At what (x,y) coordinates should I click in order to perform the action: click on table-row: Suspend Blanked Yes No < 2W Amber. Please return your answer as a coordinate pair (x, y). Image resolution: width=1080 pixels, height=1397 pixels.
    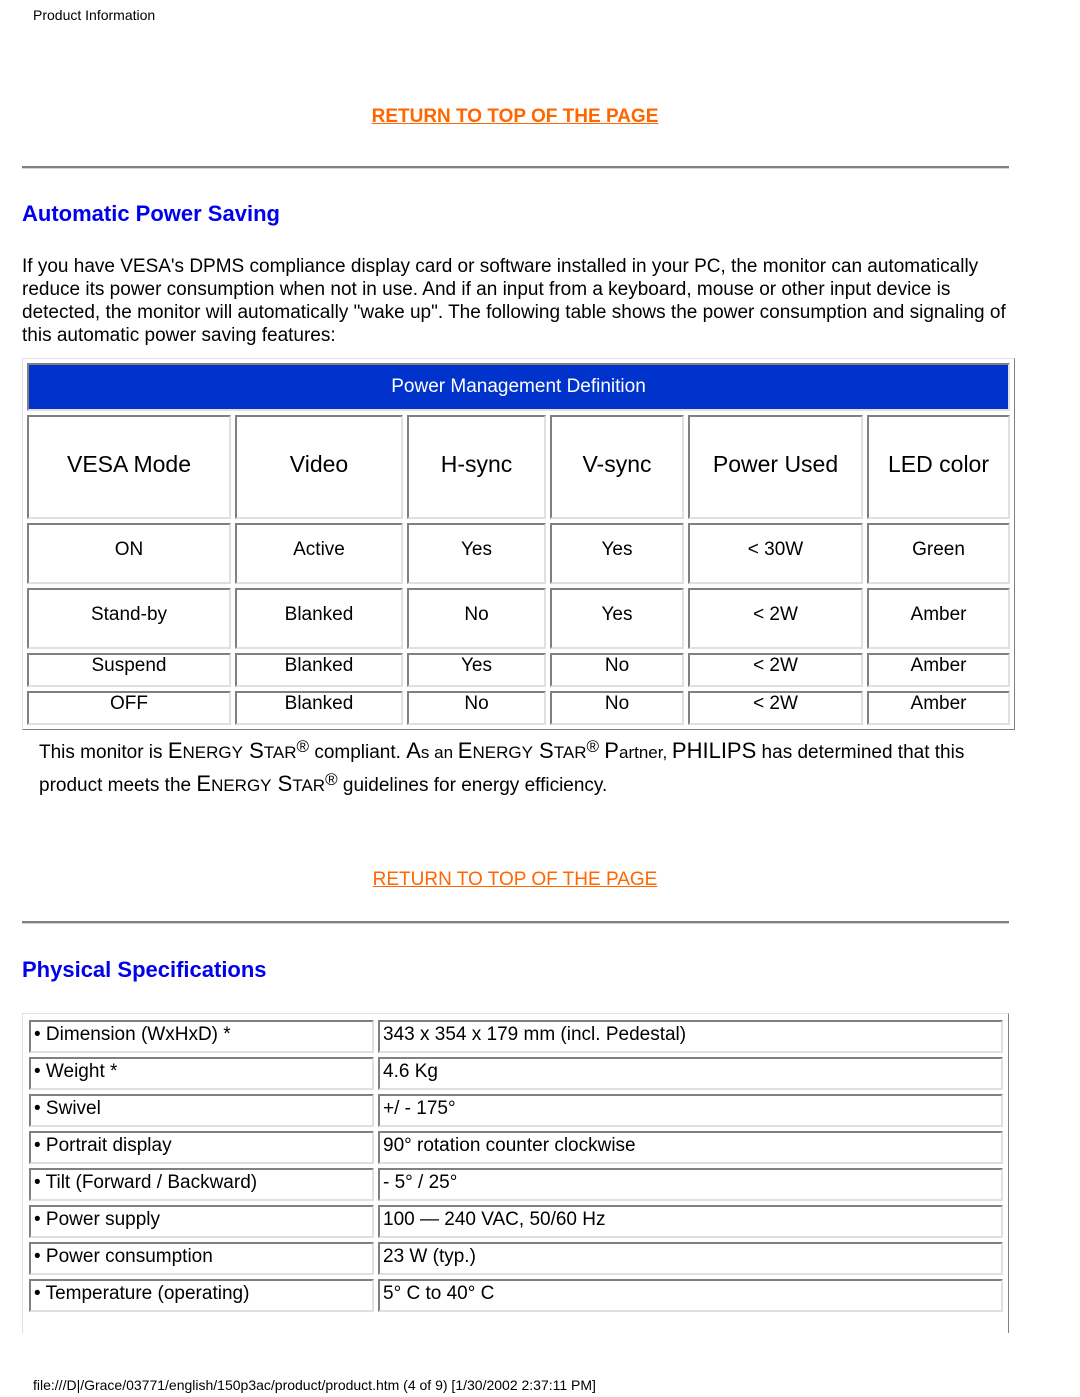
    Looking at the image, I should click on (519, 670).